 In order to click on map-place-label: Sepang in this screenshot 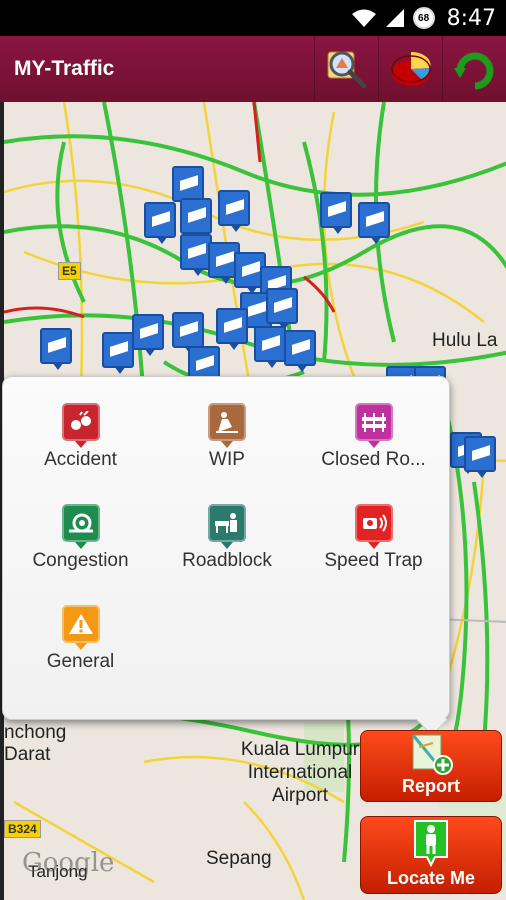, I will do `click(239, 858)`.